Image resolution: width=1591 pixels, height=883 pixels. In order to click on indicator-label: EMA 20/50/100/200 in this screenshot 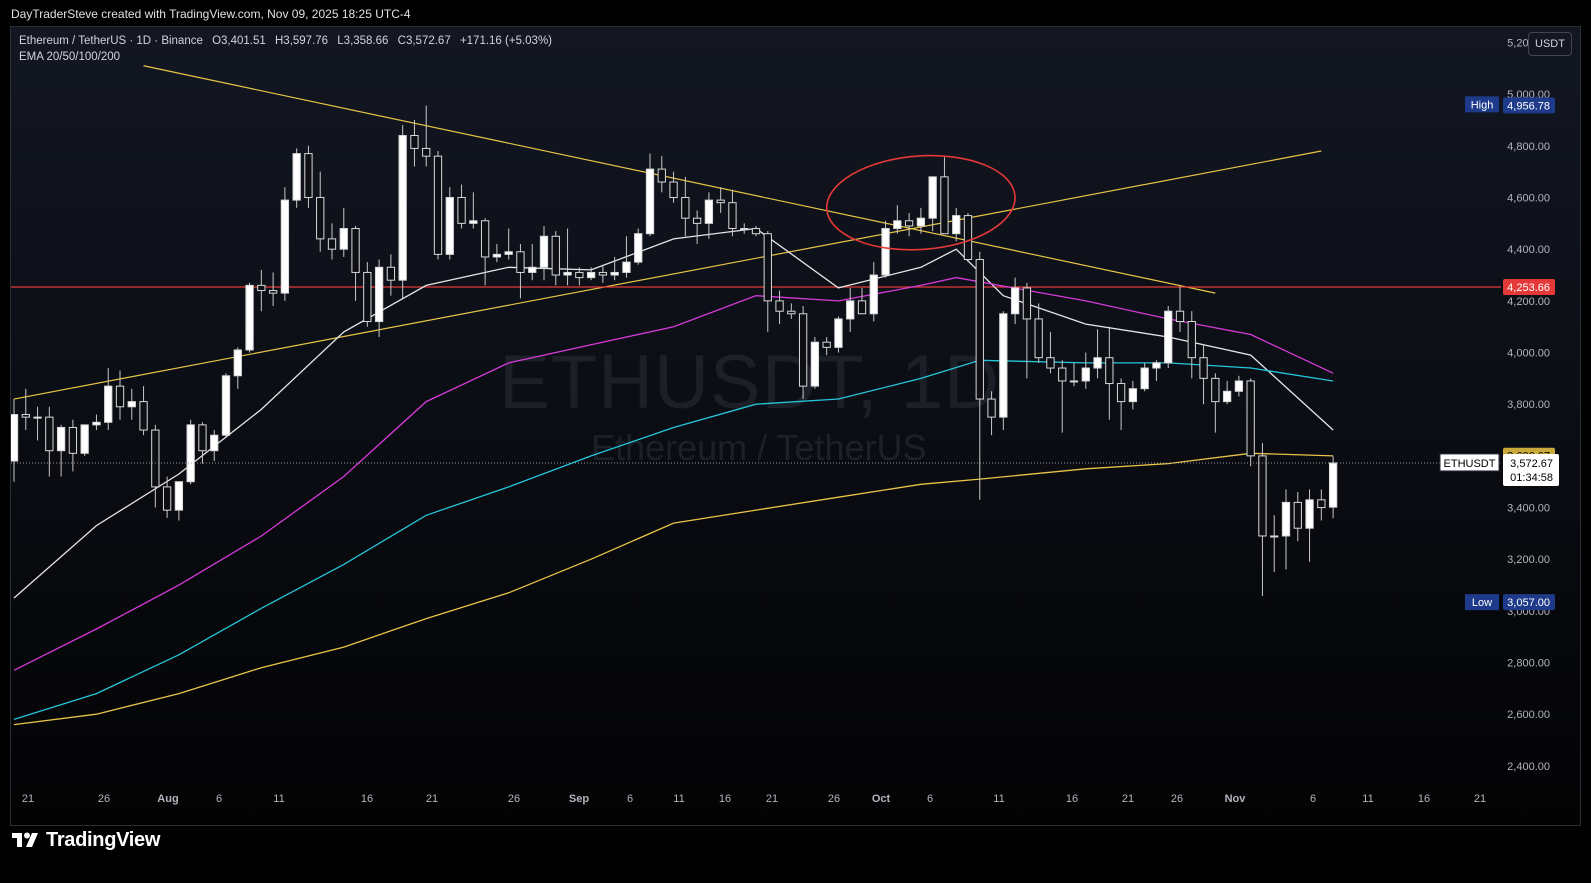, I will do `click(285, 57)`.